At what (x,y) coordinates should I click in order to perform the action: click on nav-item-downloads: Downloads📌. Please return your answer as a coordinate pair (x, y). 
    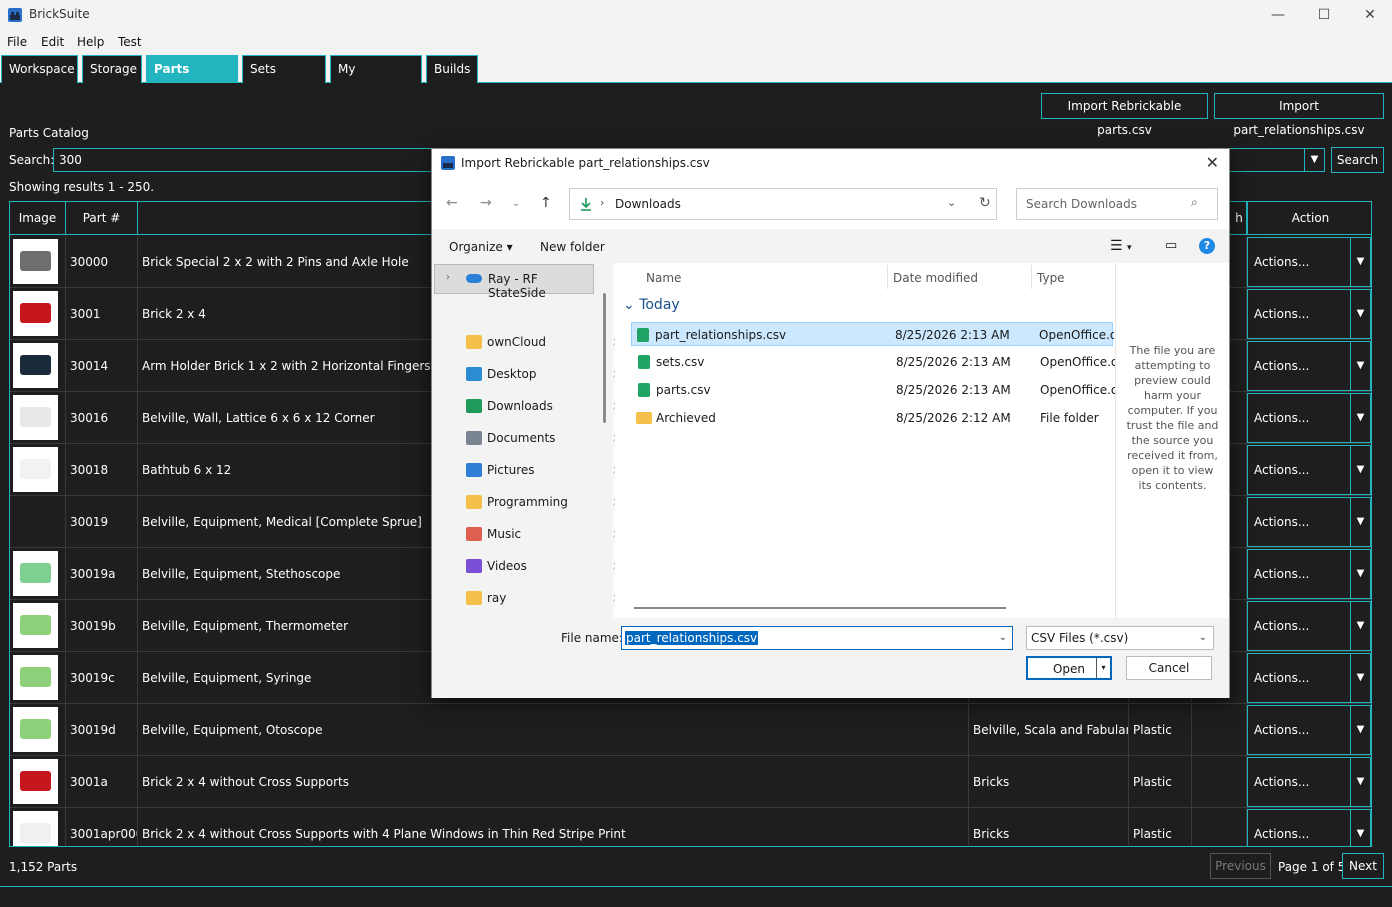
    Looking at the image, I should click on (543, 406).